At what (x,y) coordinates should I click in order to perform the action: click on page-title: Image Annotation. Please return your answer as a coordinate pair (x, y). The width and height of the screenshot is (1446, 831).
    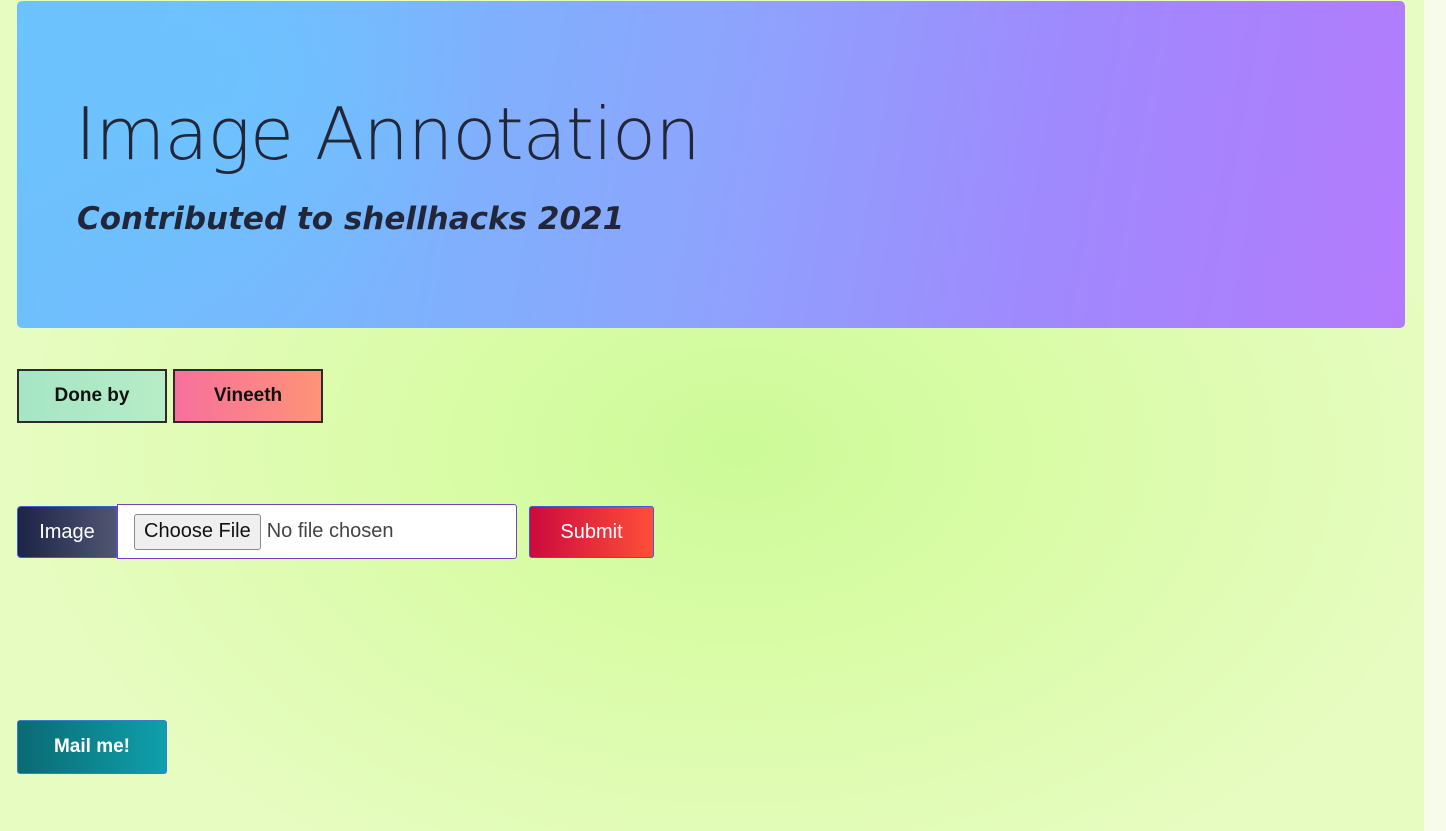
    Looking at the image, I should click on (388, 134).